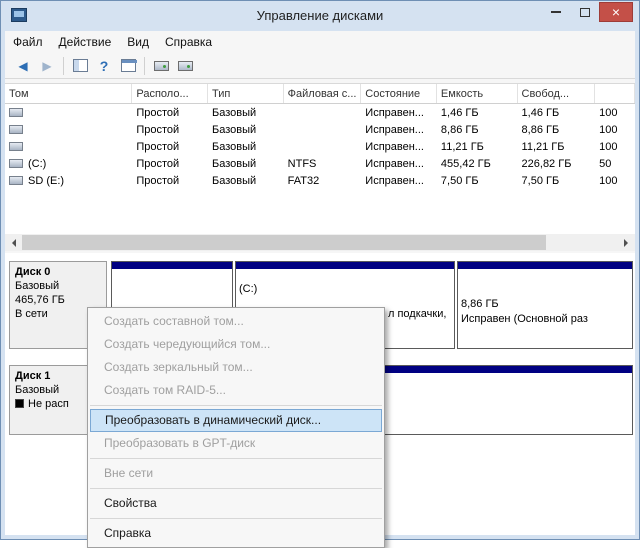 The width and height of the screenshot is (640, 548). What do you see at coordinates (320, 16) in the screenshot?
I see `titlebar: Управление дисками ×` at bounding box center [320, 16].